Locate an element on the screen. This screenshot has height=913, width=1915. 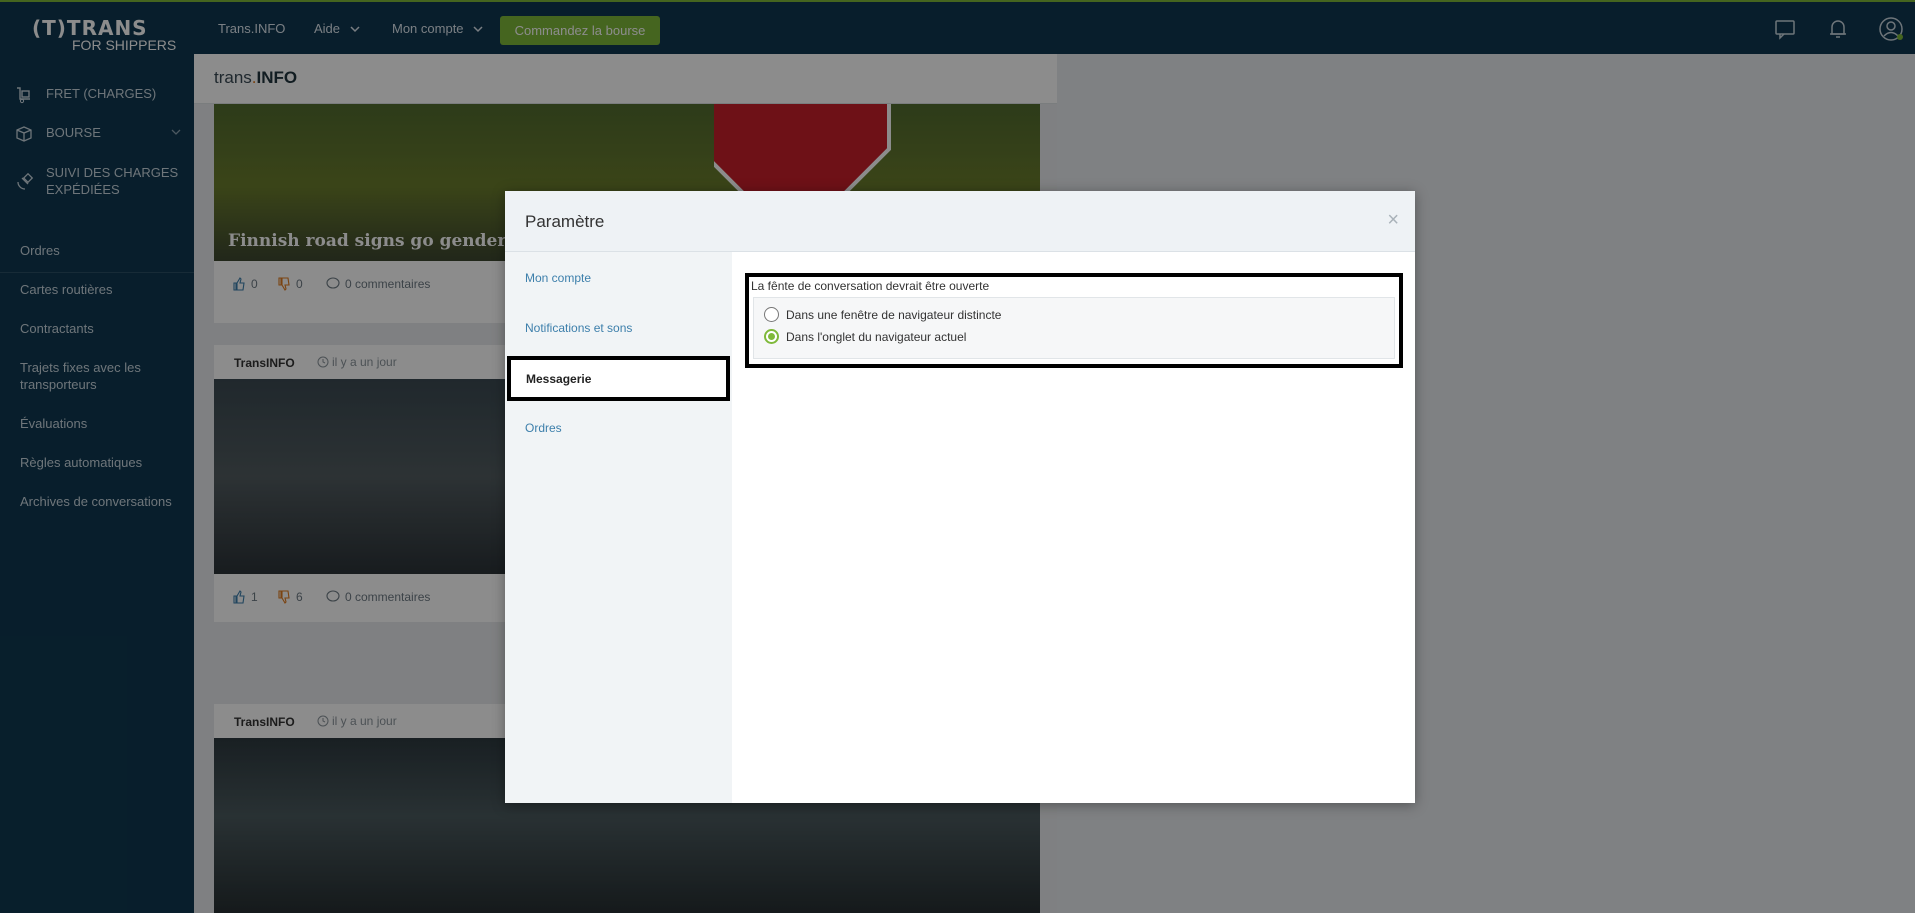
modal-header: Paramètre × is located at coordinates (960, 221).